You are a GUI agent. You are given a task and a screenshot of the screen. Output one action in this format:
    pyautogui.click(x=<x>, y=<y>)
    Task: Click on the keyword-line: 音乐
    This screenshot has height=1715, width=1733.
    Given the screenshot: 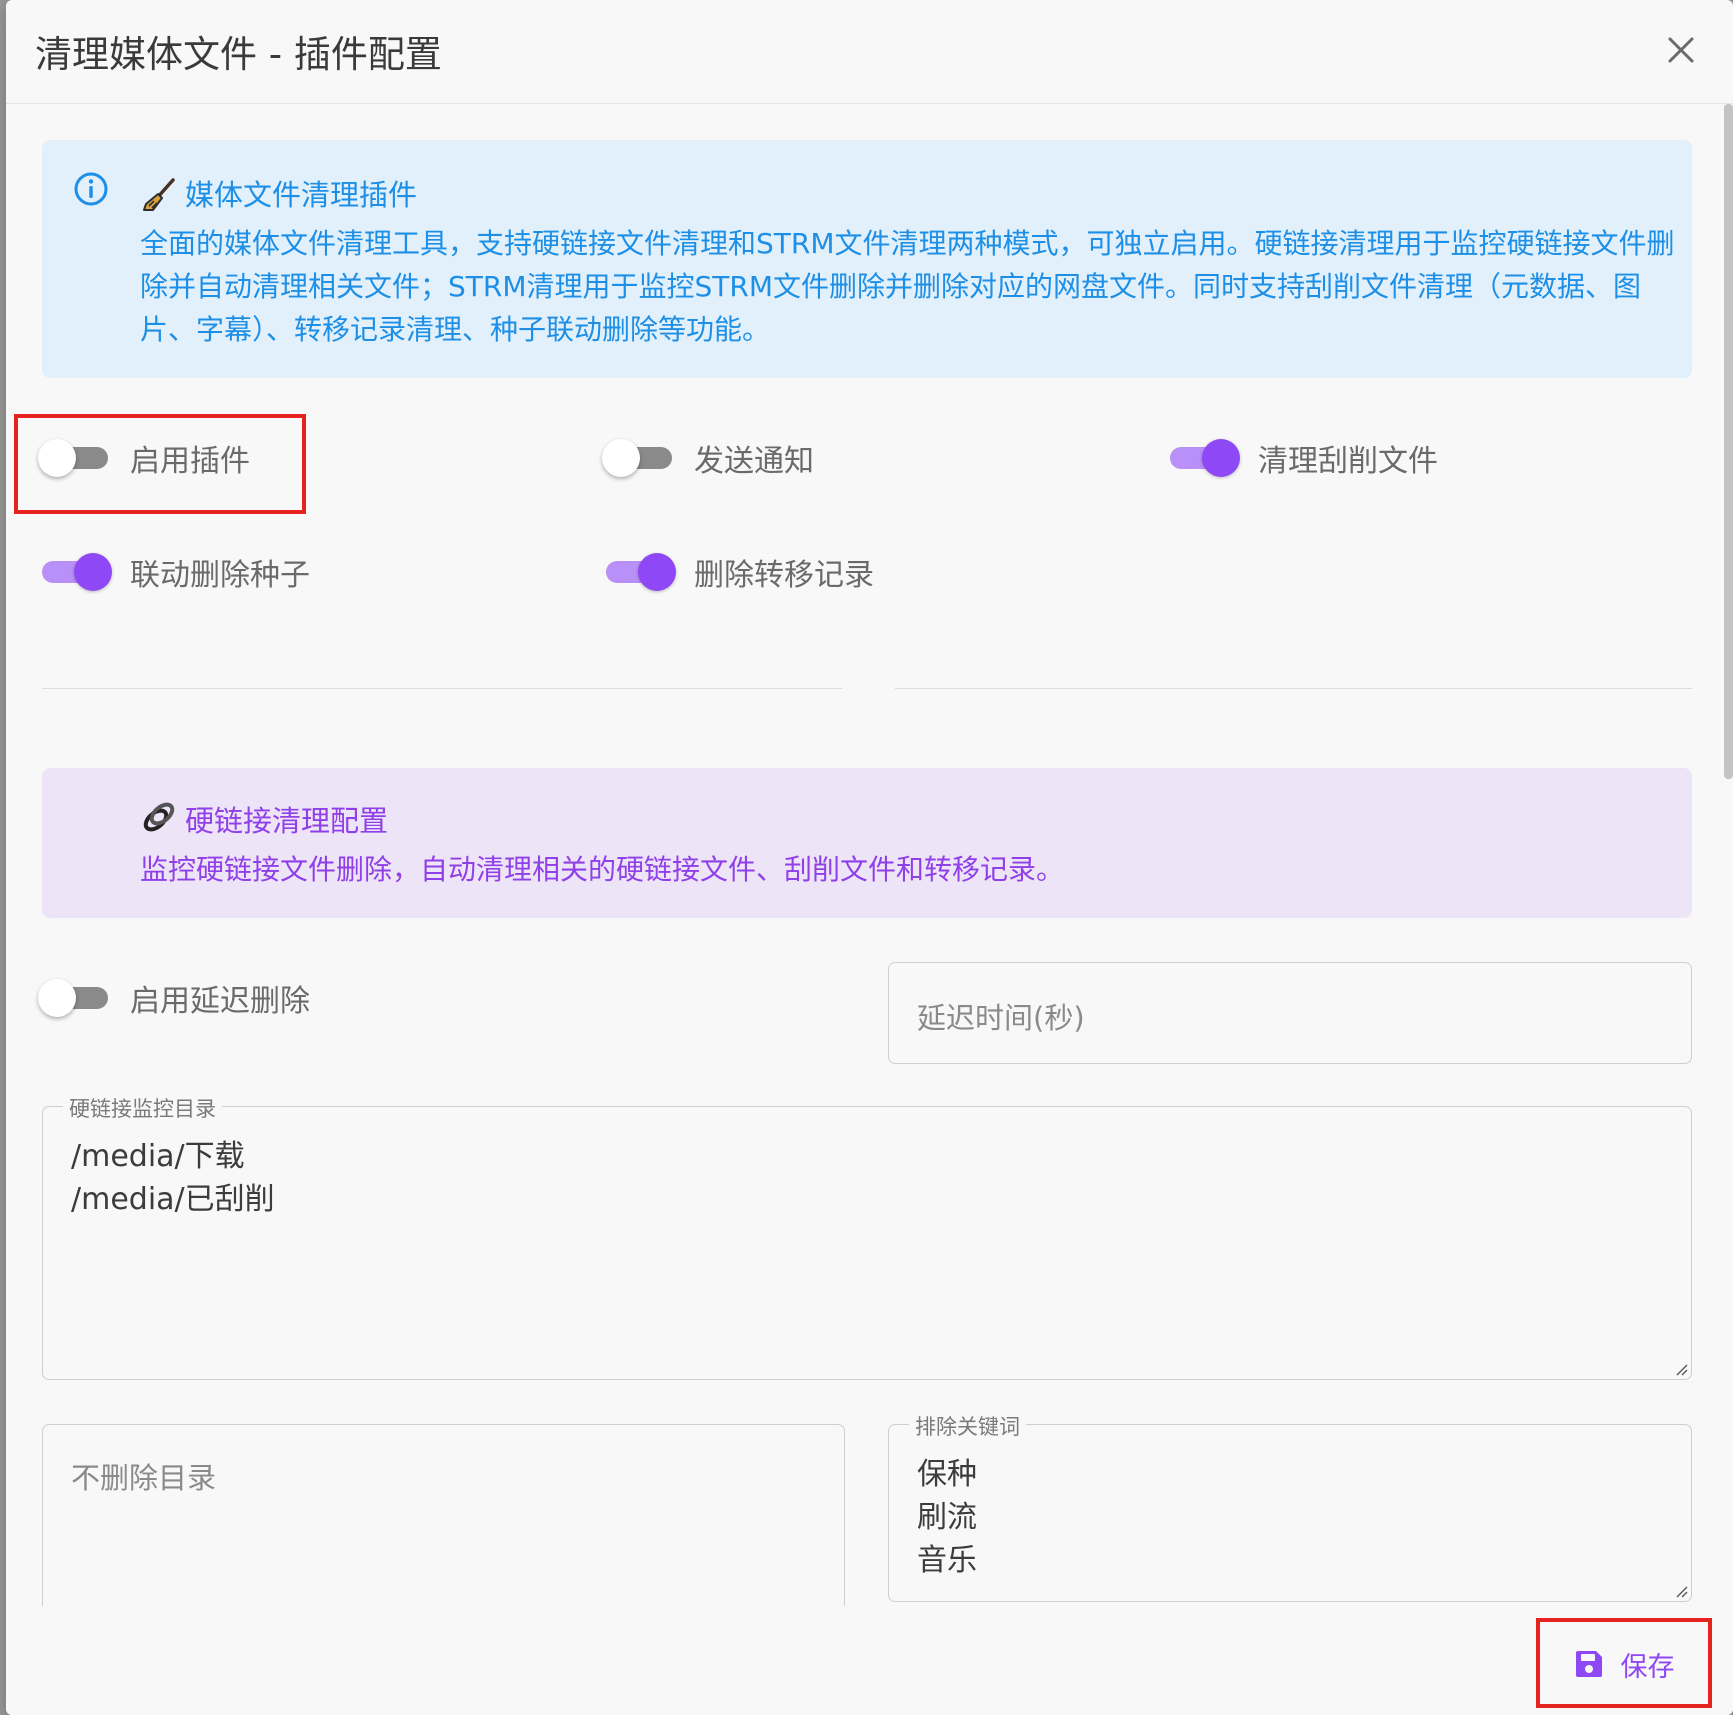 What is the action you would take?
    pyautogui.click(x=947, y=1560)
    